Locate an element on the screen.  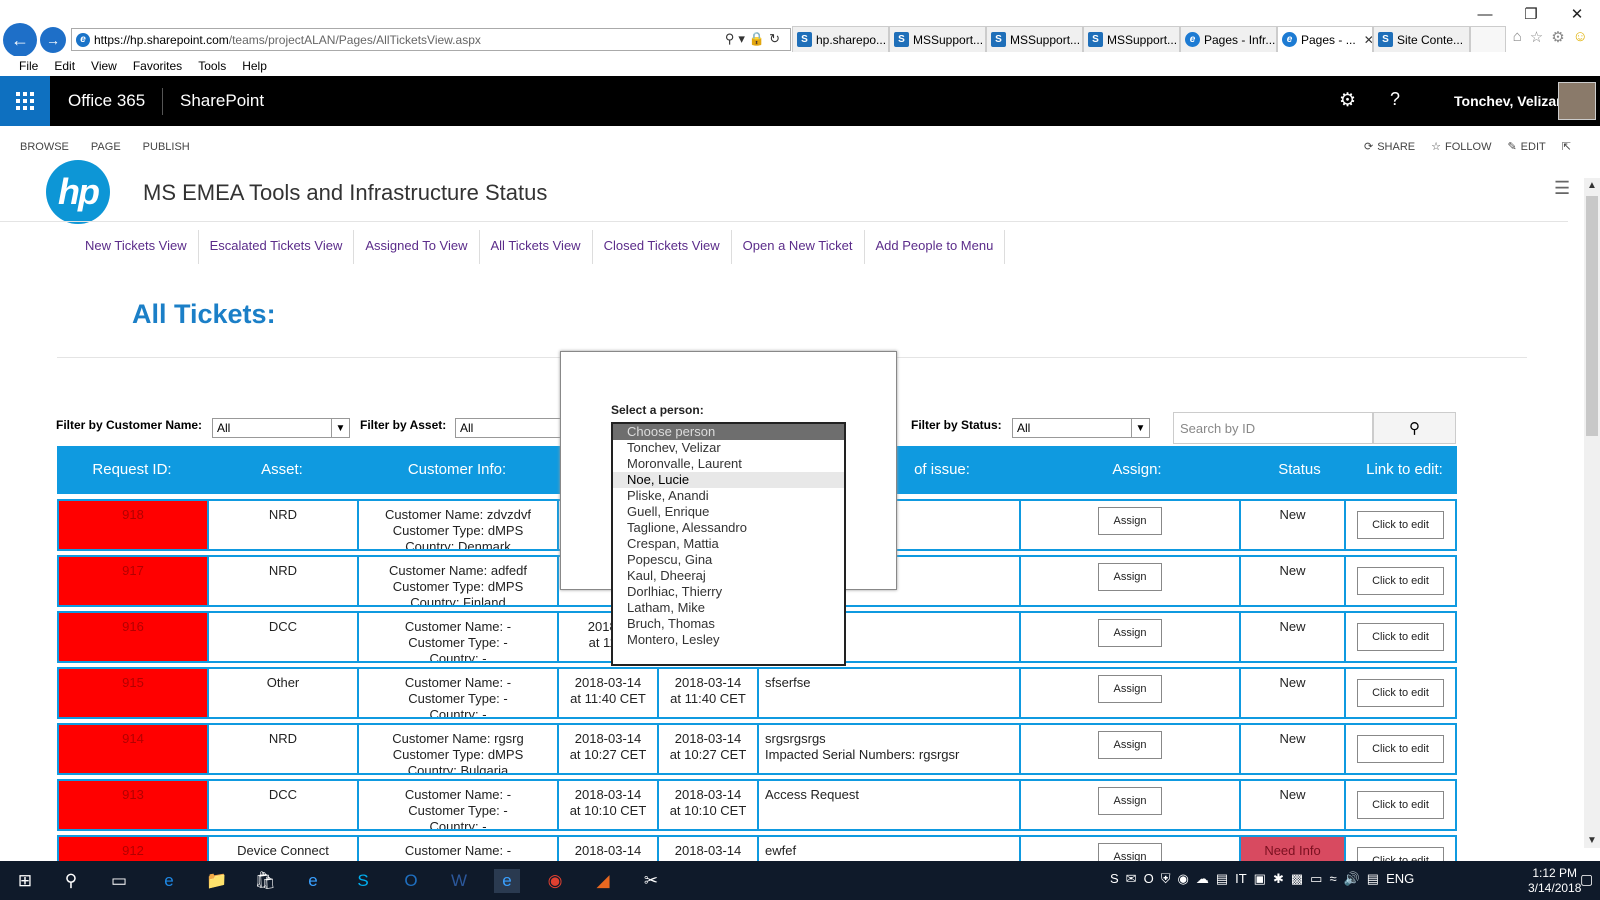
filter-customer-select: All ▼ is located at coordinates (281, 428).